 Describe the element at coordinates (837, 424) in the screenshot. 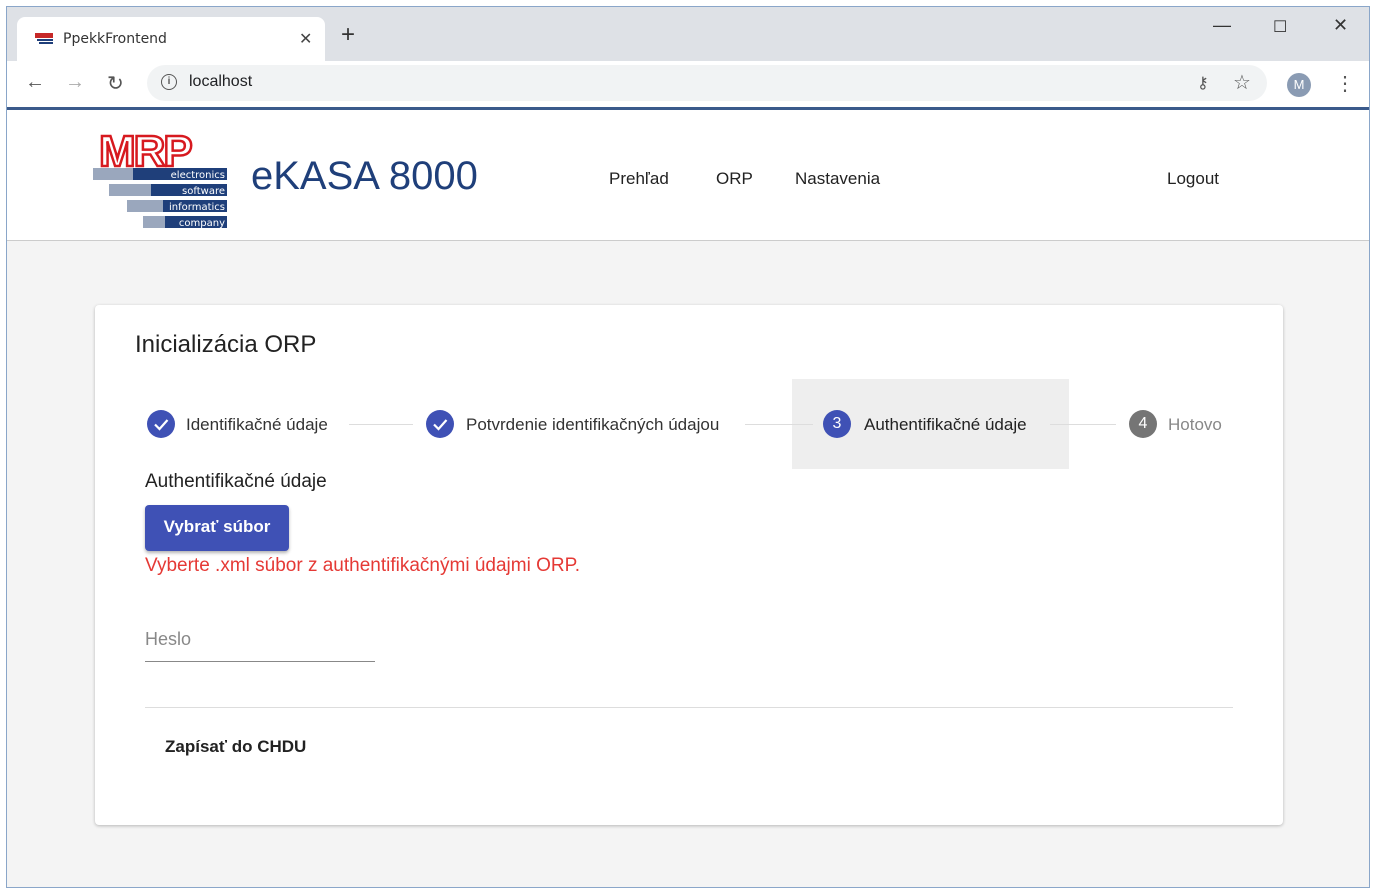

I see `step-3-number: 3` at that location.